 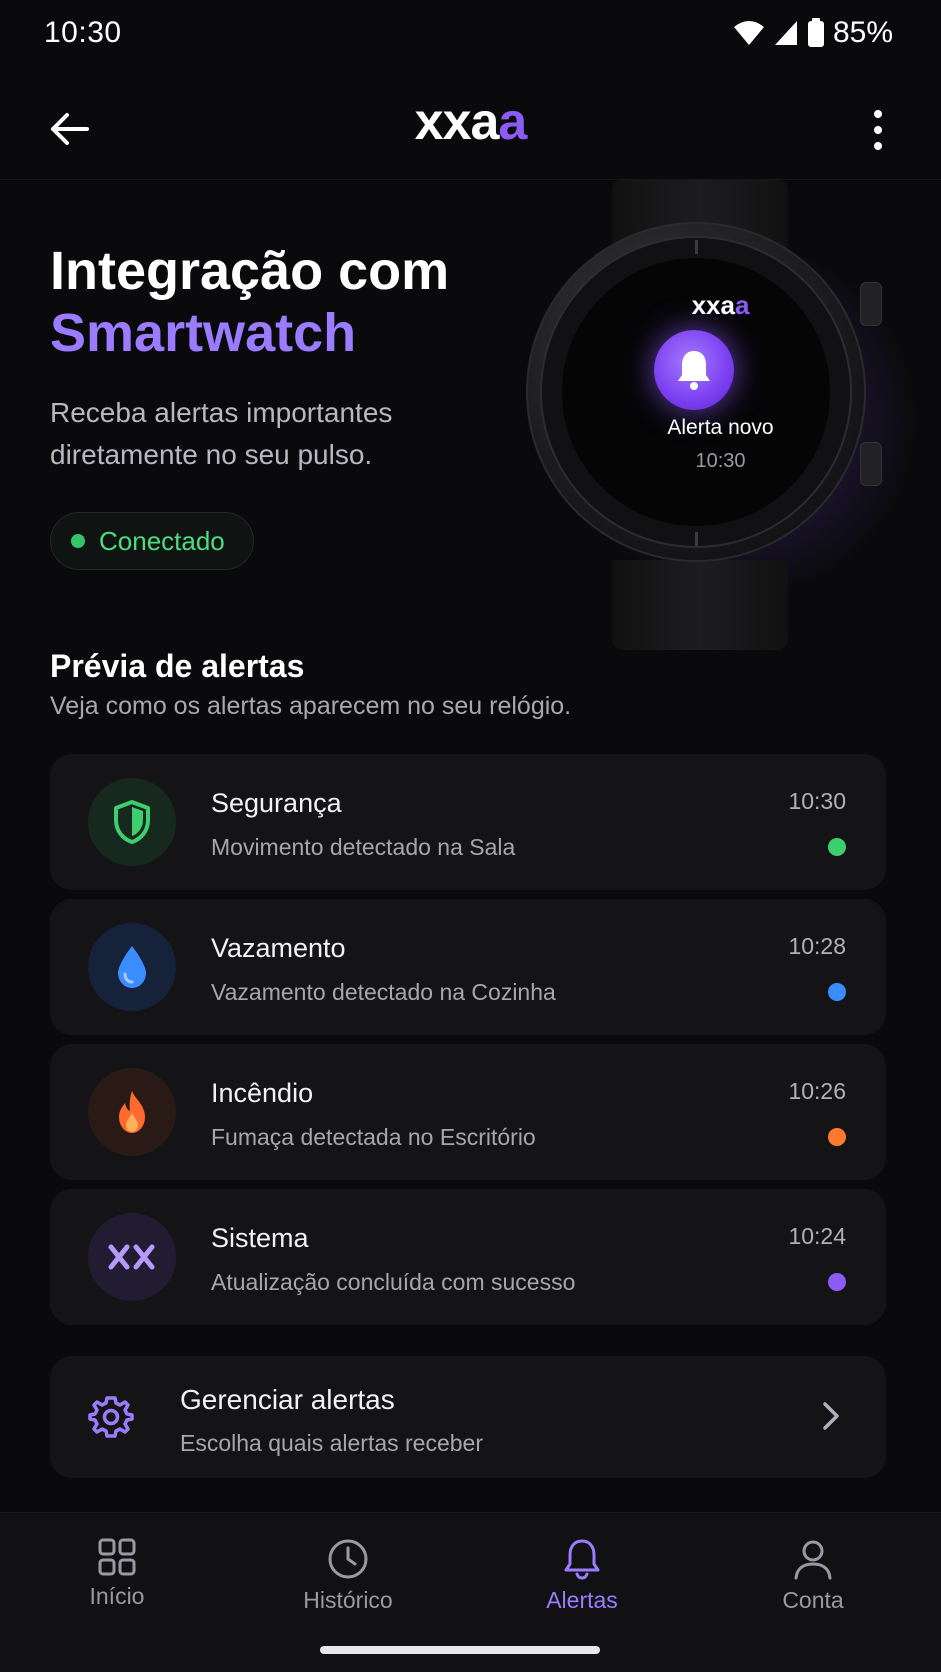 I want to click on alert-title: Segurança, so click(x=276, y=803).